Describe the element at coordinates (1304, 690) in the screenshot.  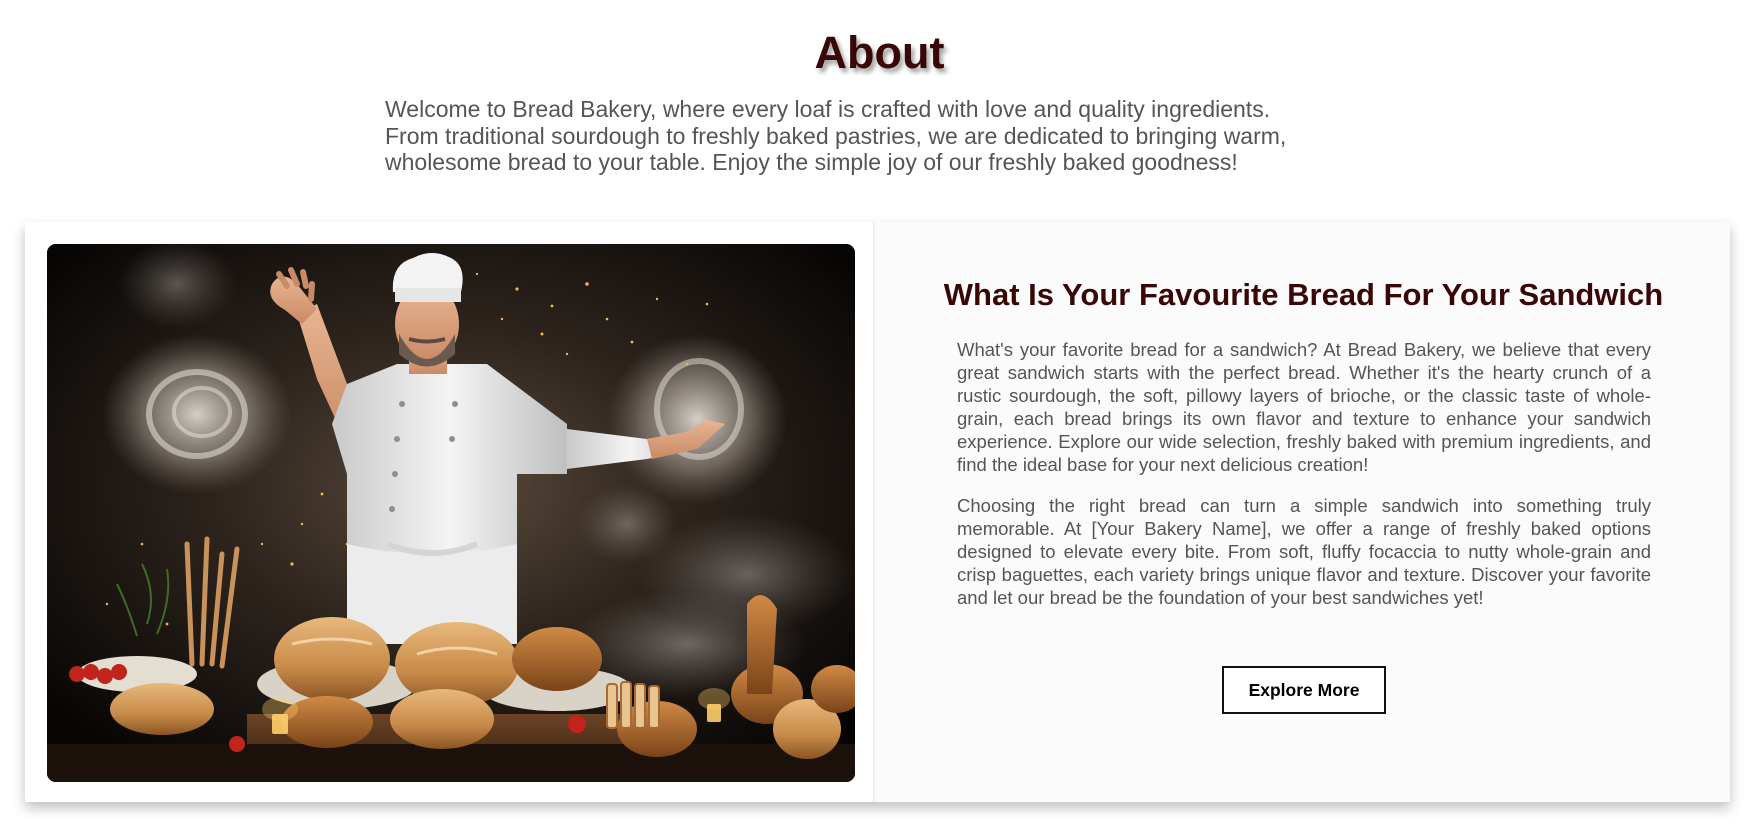
I see `explore-more-button: Explore More` at that location.